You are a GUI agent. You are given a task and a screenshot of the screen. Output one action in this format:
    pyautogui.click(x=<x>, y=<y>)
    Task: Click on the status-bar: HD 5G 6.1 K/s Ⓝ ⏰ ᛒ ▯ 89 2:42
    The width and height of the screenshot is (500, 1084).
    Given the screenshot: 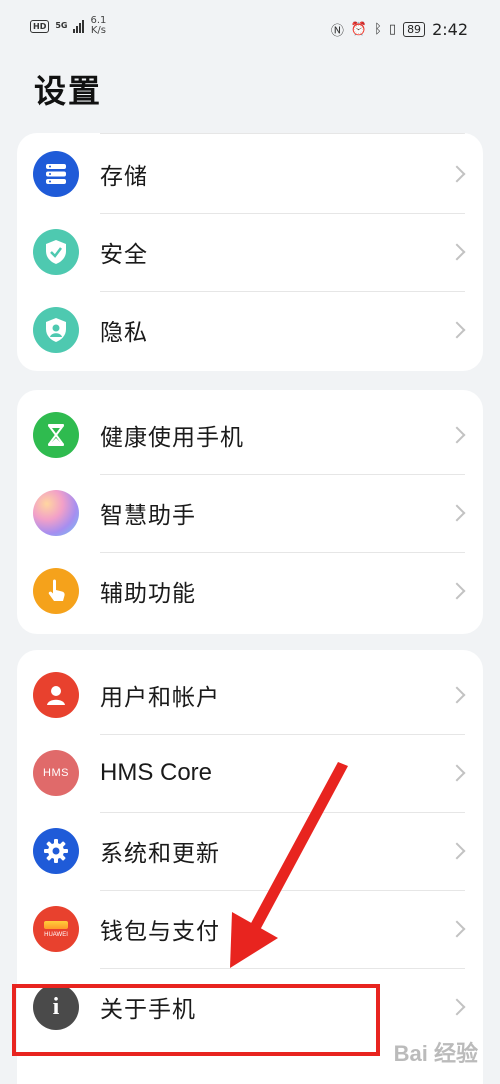 What is the action you would take?
    pyautogui.click(x=250, y=30)
    